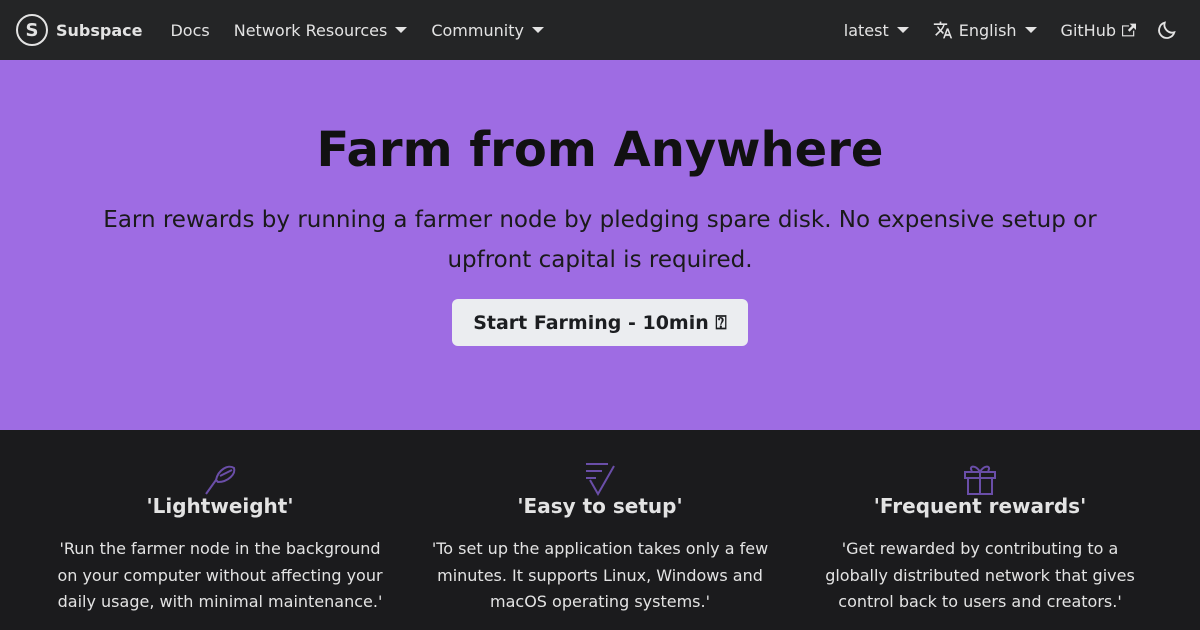 This screenshot has width=1200, height=630. Describe the element at coordinates (980, 506) in the screenshot. I see `feature-title: 'Frequent rewards'` at that location.